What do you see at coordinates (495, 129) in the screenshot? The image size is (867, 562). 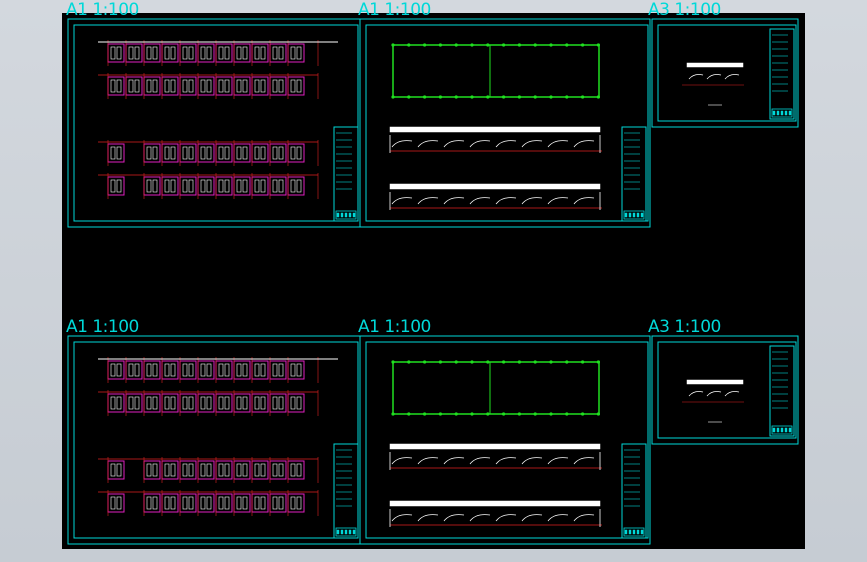 I see `section-roof` at bounding box center [495, 129].